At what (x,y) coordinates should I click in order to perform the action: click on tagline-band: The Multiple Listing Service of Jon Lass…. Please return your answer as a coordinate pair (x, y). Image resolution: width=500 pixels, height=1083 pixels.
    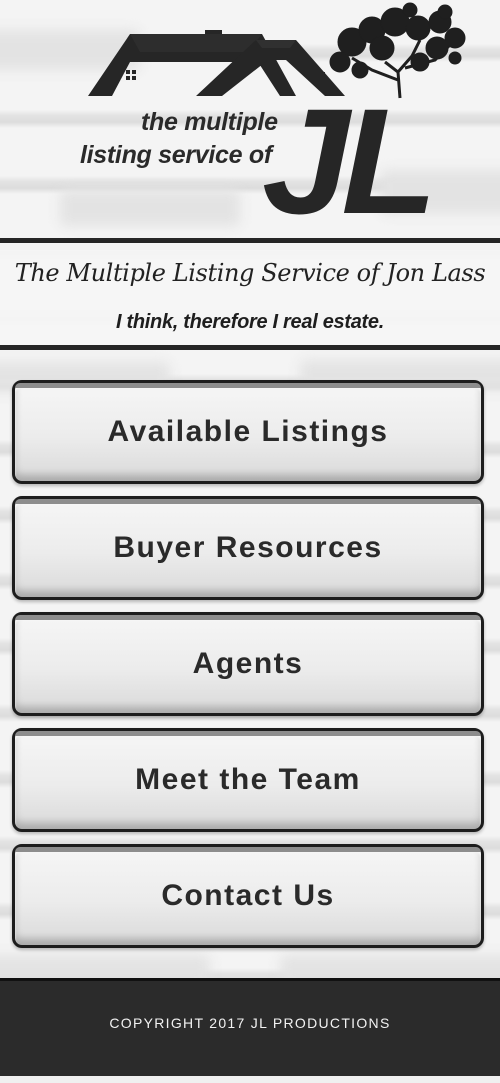
    Looking at the image, I should click on (250, 294).